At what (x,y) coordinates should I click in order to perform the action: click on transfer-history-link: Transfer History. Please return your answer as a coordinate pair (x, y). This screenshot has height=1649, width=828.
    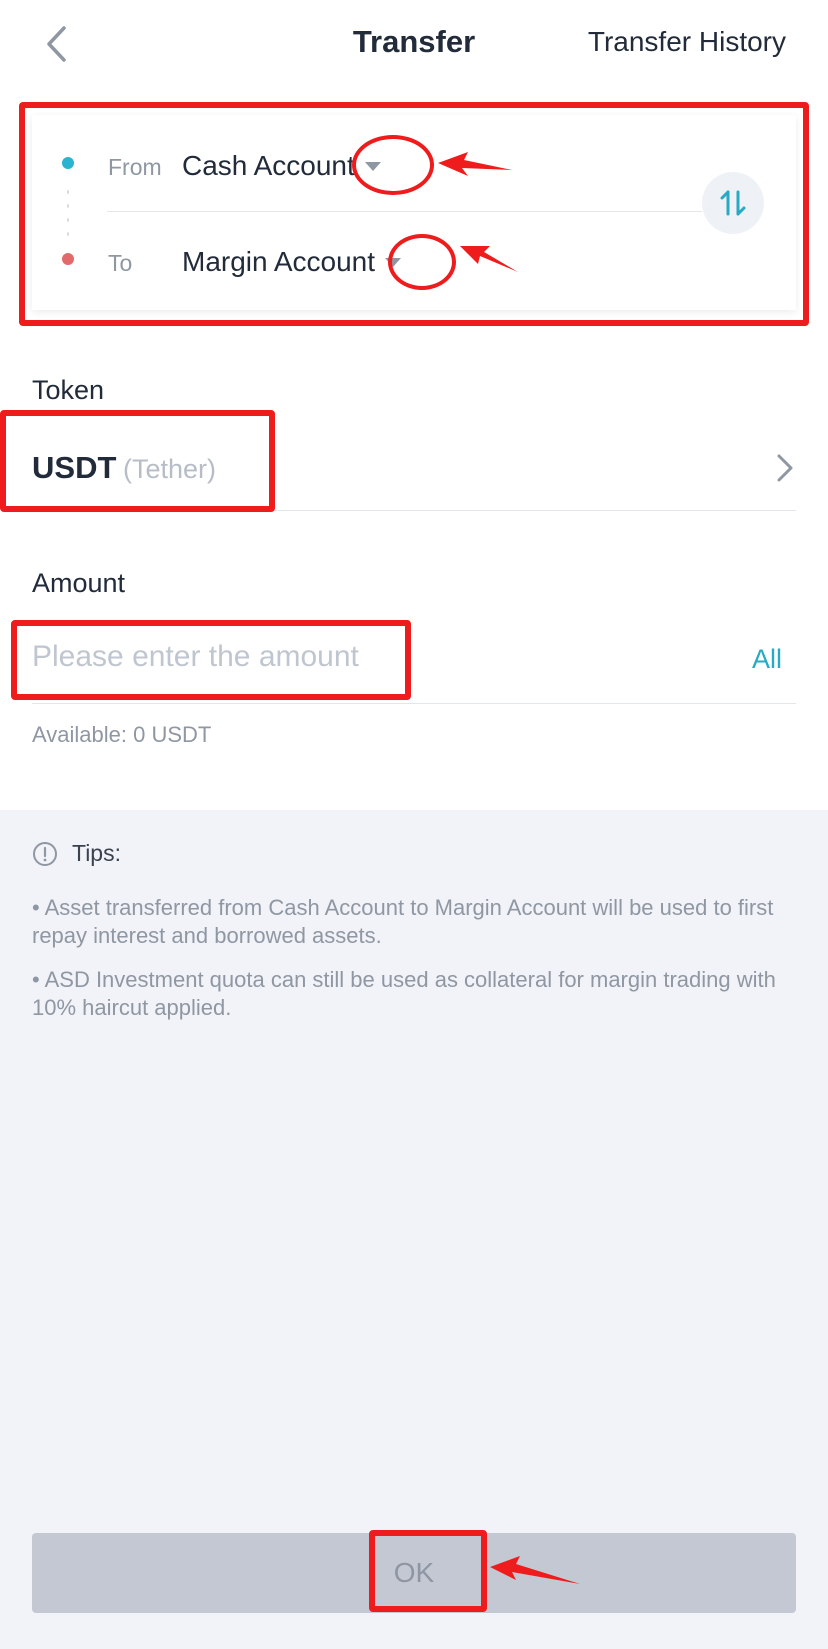
    Looking at the image, I should click on (687, 42).